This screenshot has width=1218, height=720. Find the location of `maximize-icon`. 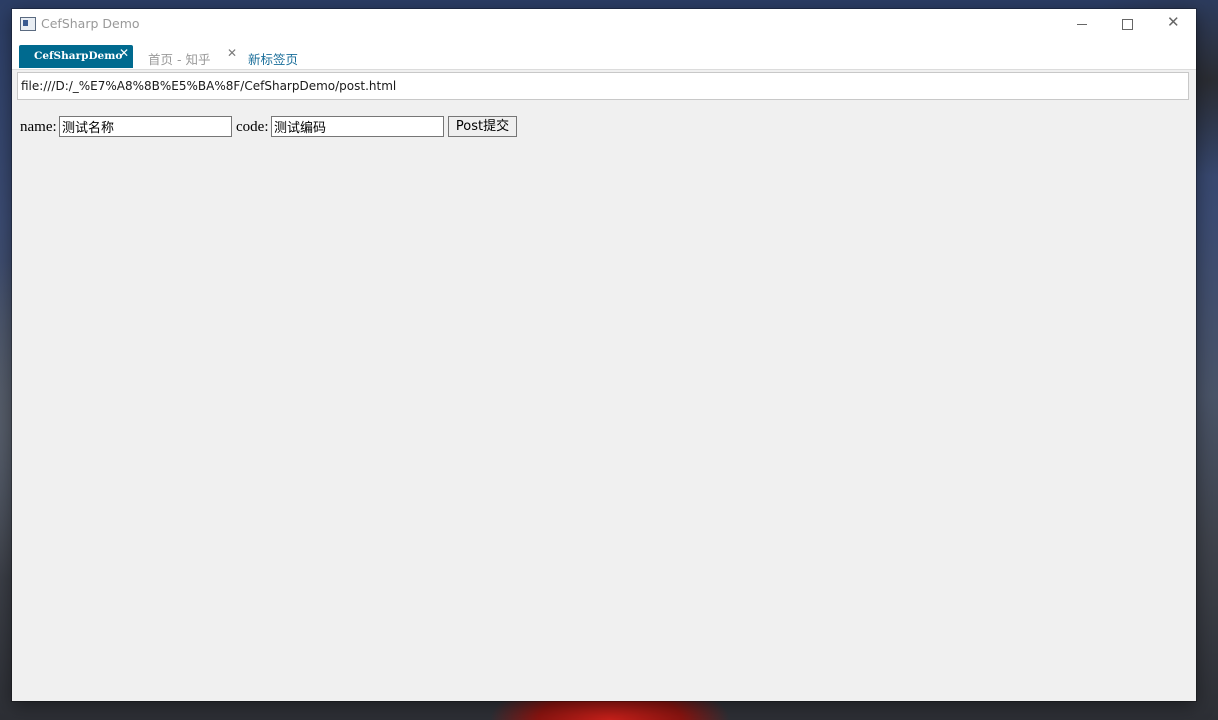

maximize-icon is located at coordinates (1127, 24).